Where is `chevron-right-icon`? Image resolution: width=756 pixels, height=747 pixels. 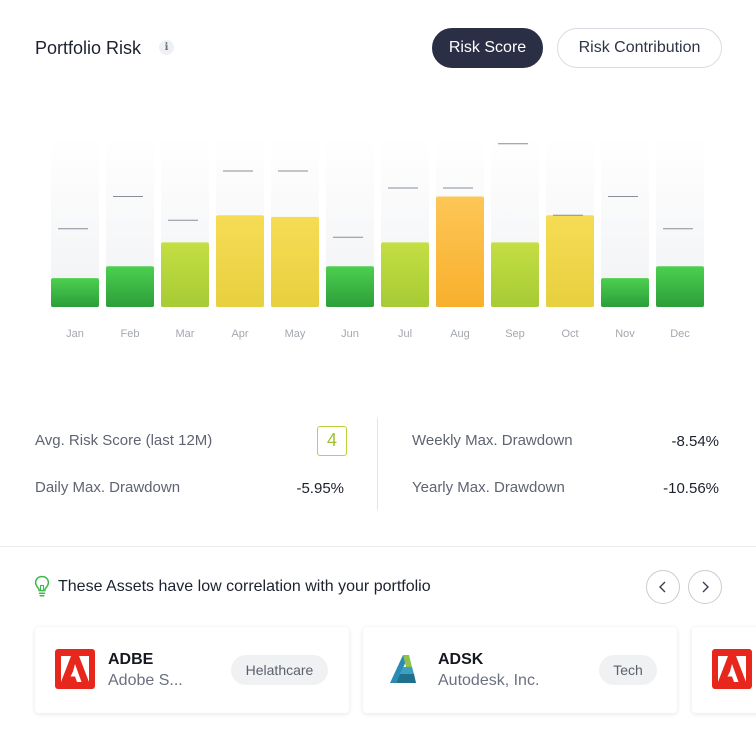 chevron-right-icon is located at coordinates (705, 587).